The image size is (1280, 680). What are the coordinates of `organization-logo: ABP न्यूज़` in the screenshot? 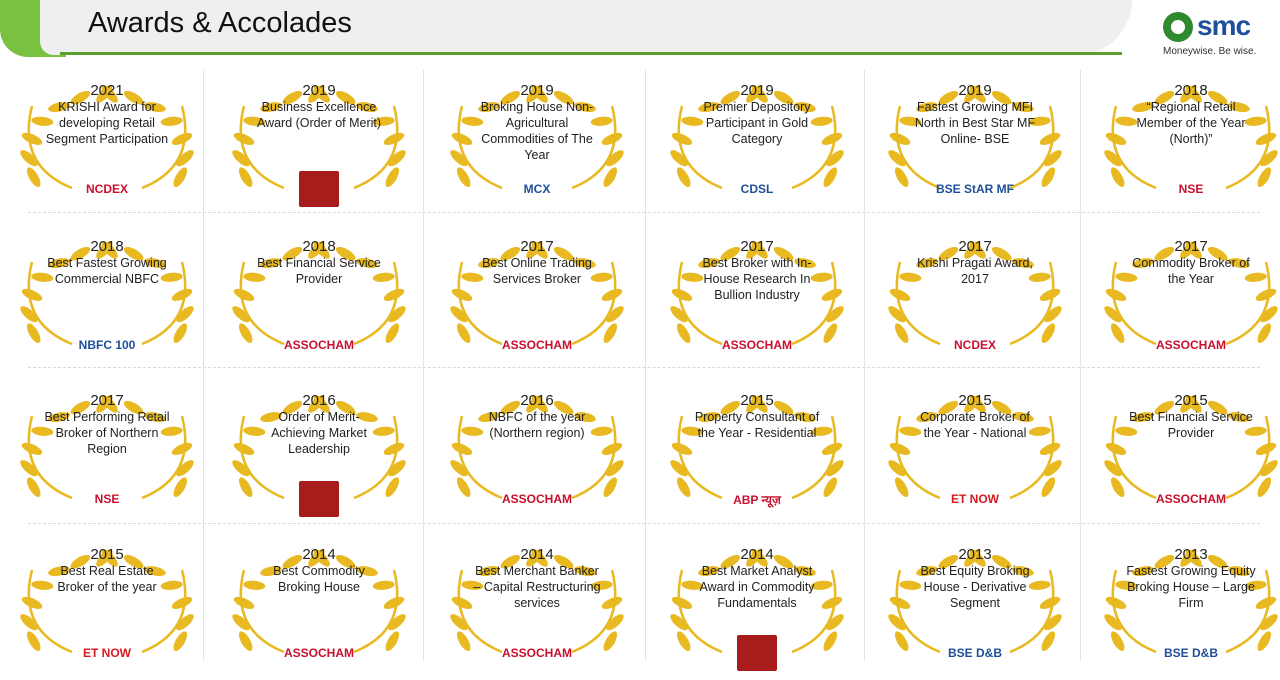 It's located at (757, 499).